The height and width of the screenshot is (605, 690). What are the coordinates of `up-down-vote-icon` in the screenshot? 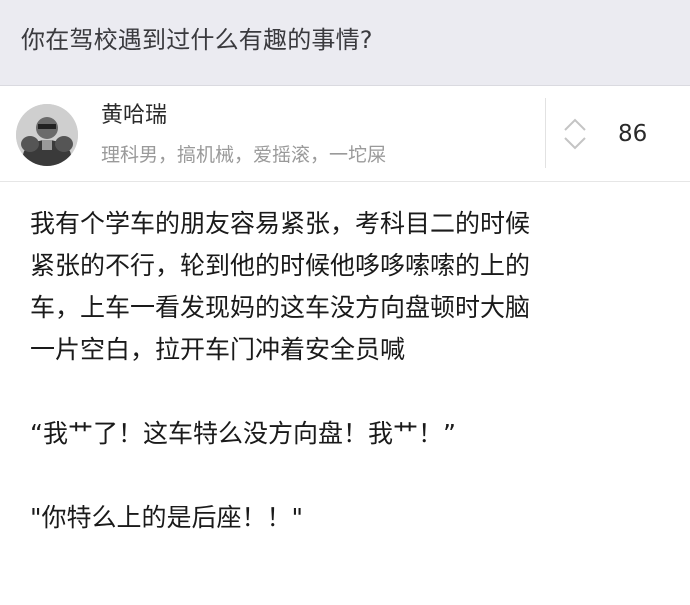 It's located at (575, 134).